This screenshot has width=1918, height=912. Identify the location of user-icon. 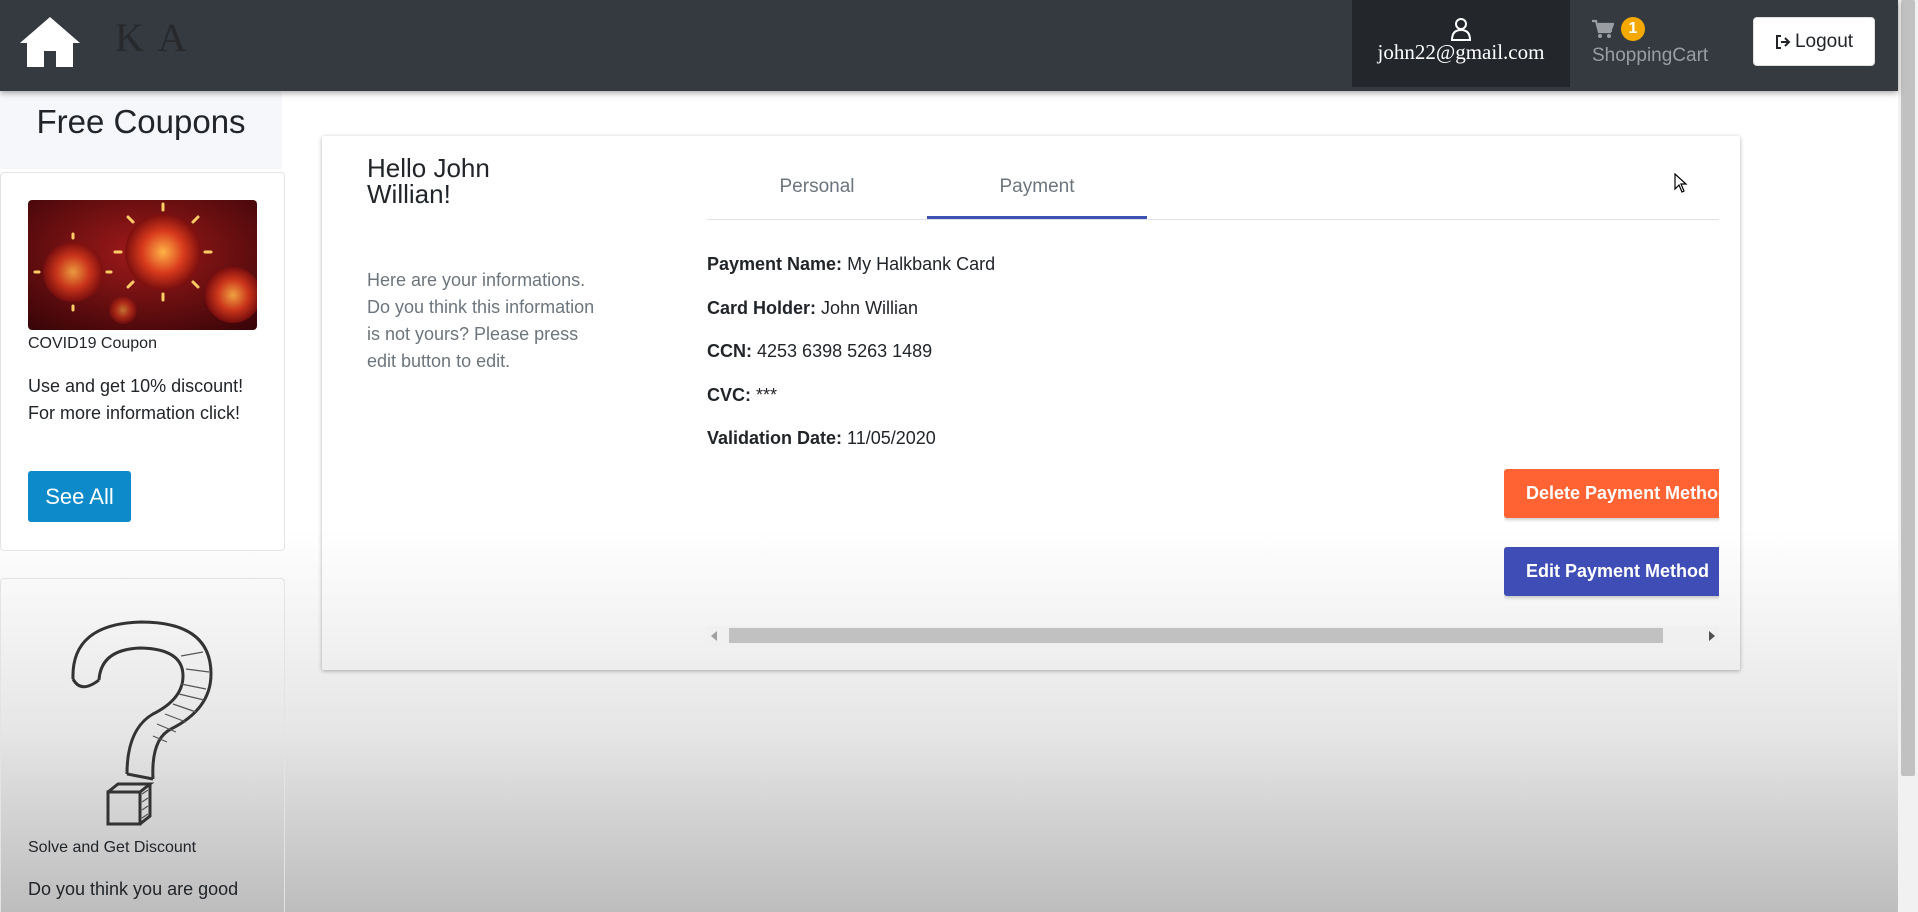
(1461, 29).